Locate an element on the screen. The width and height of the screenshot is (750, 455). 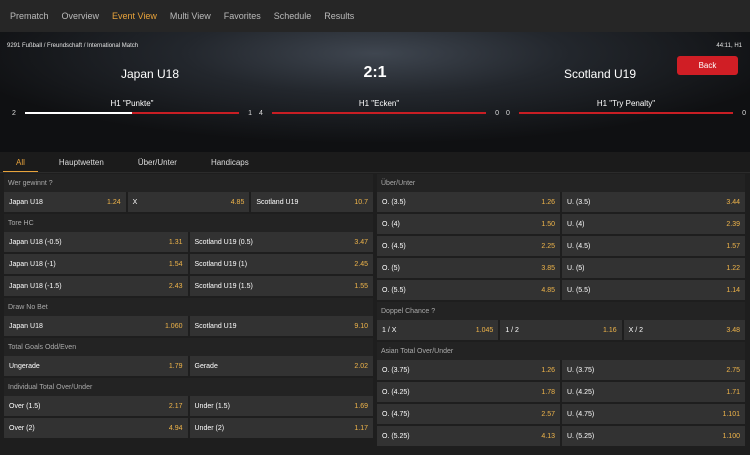
odds-button: X / 2 3.48 is located at coordinates (684, 330).